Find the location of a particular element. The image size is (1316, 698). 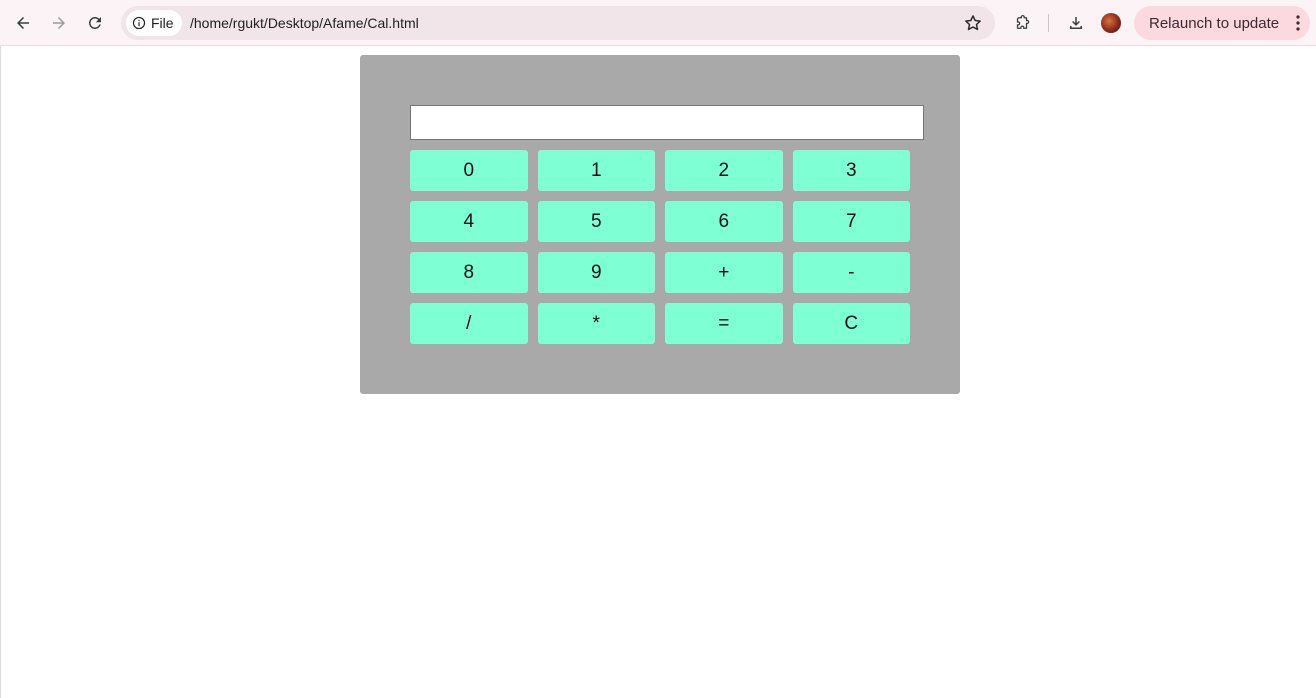

forward-button is located at coordinates (59, 23).